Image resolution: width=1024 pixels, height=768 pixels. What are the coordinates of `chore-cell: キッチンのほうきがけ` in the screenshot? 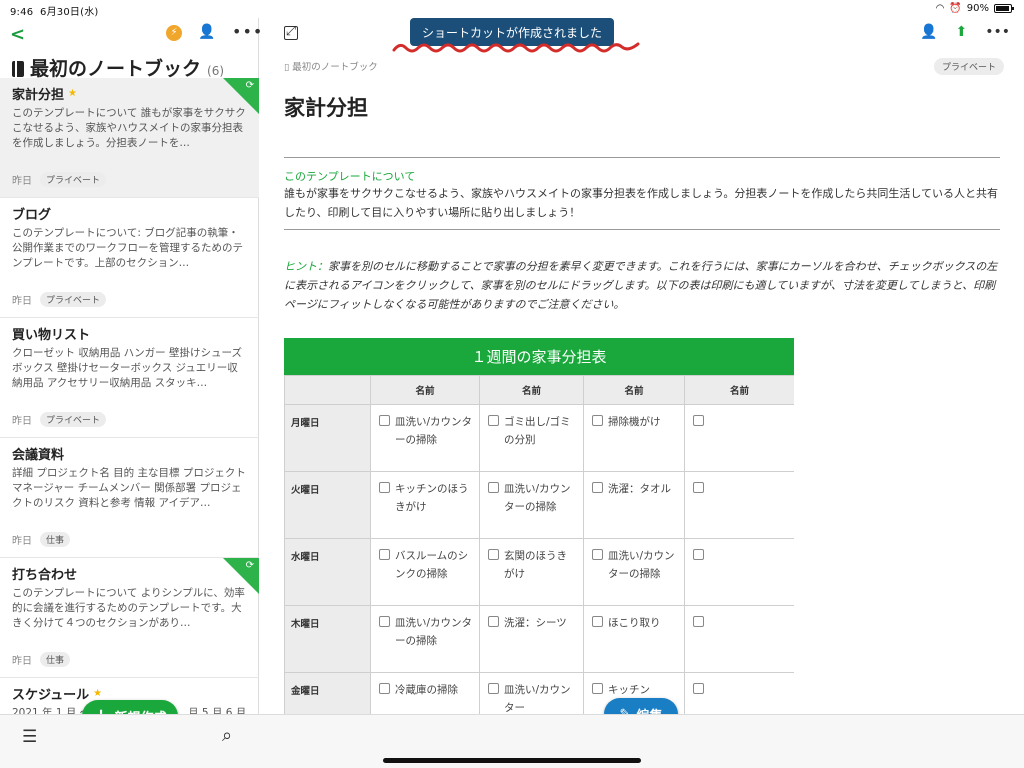 It's located at (425, 505).